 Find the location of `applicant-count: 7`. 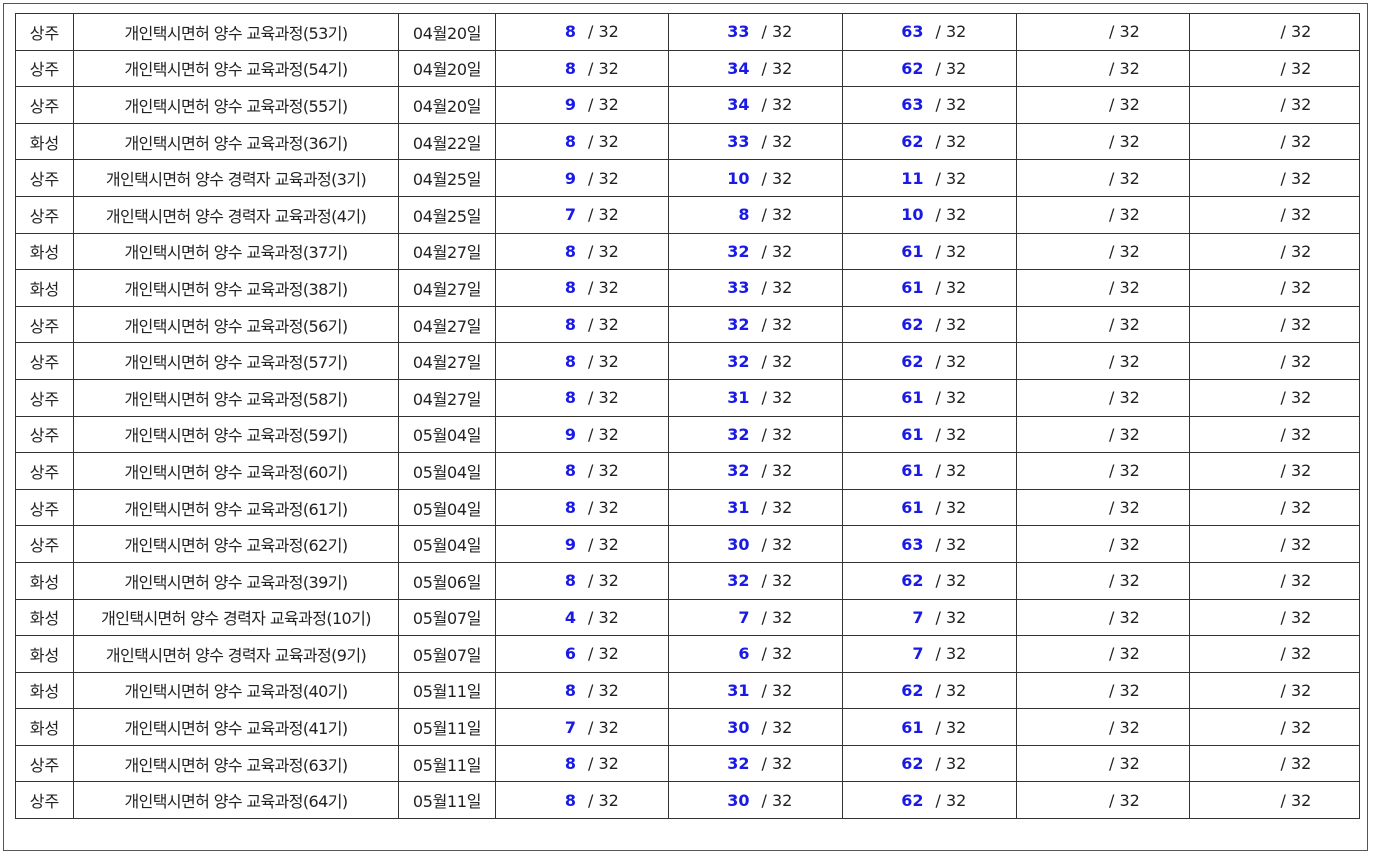

applicant-count: 7 is located at coordinates (570, 215).